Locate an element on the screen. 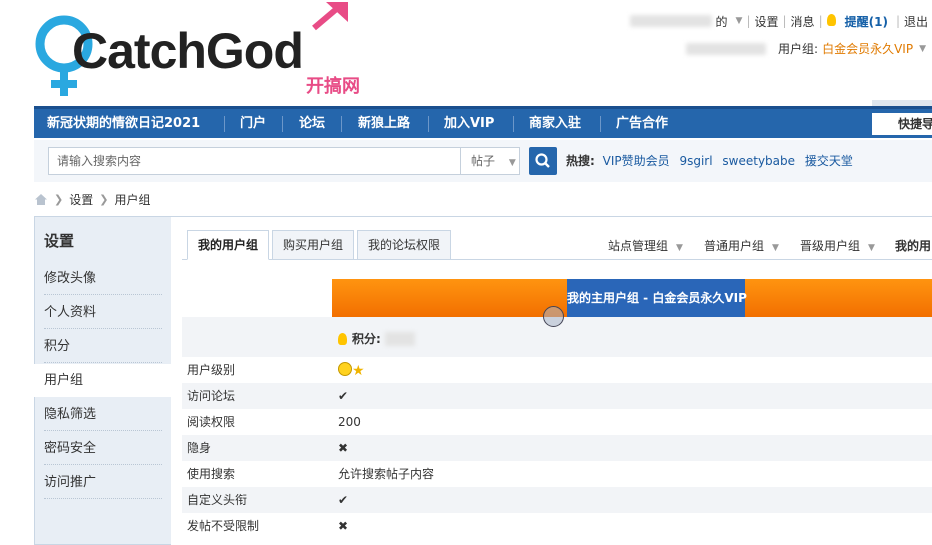  sidebar-item-usergroup: 用户组 is located at coordinates (103, 380).